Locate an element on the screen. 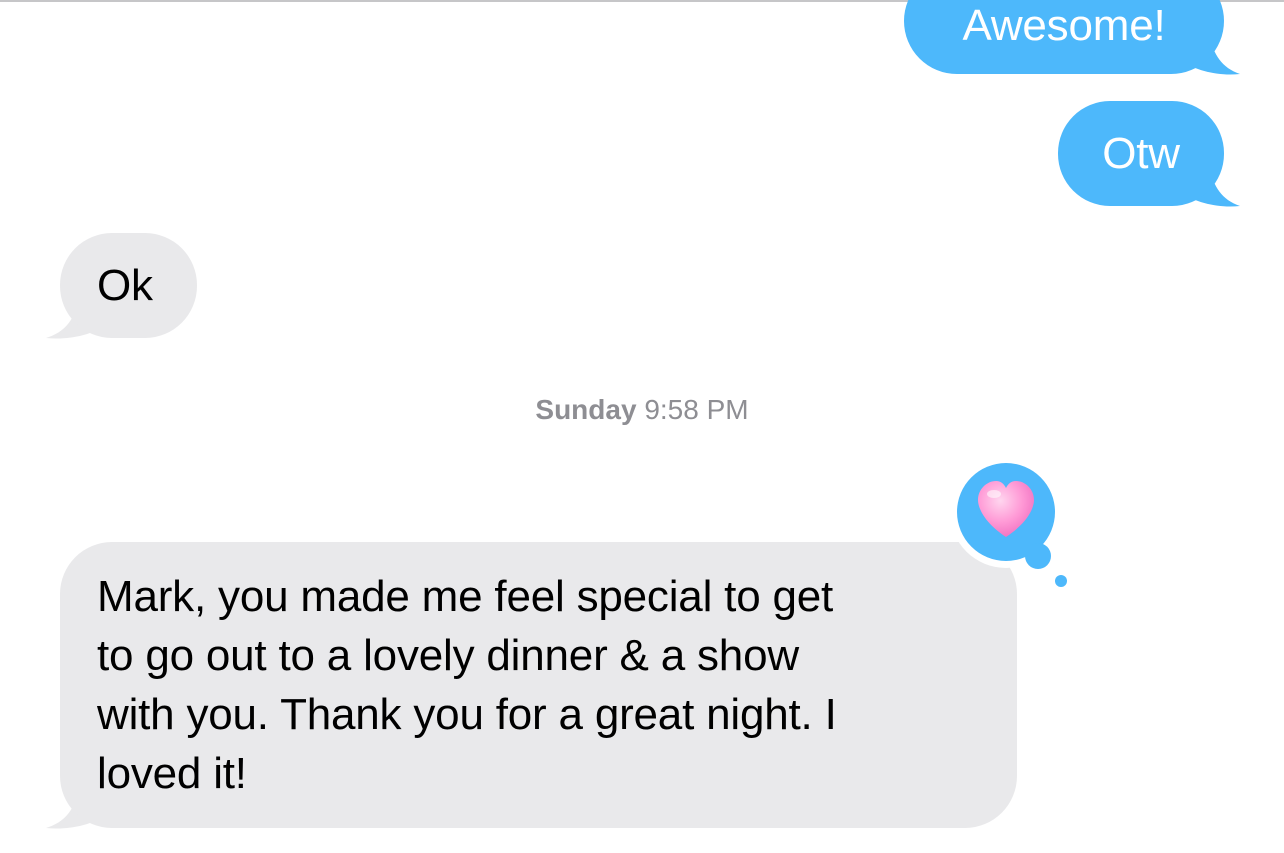  message-text-line: to go out to a lovely dinner & a show is located at coordinates (448, 655).